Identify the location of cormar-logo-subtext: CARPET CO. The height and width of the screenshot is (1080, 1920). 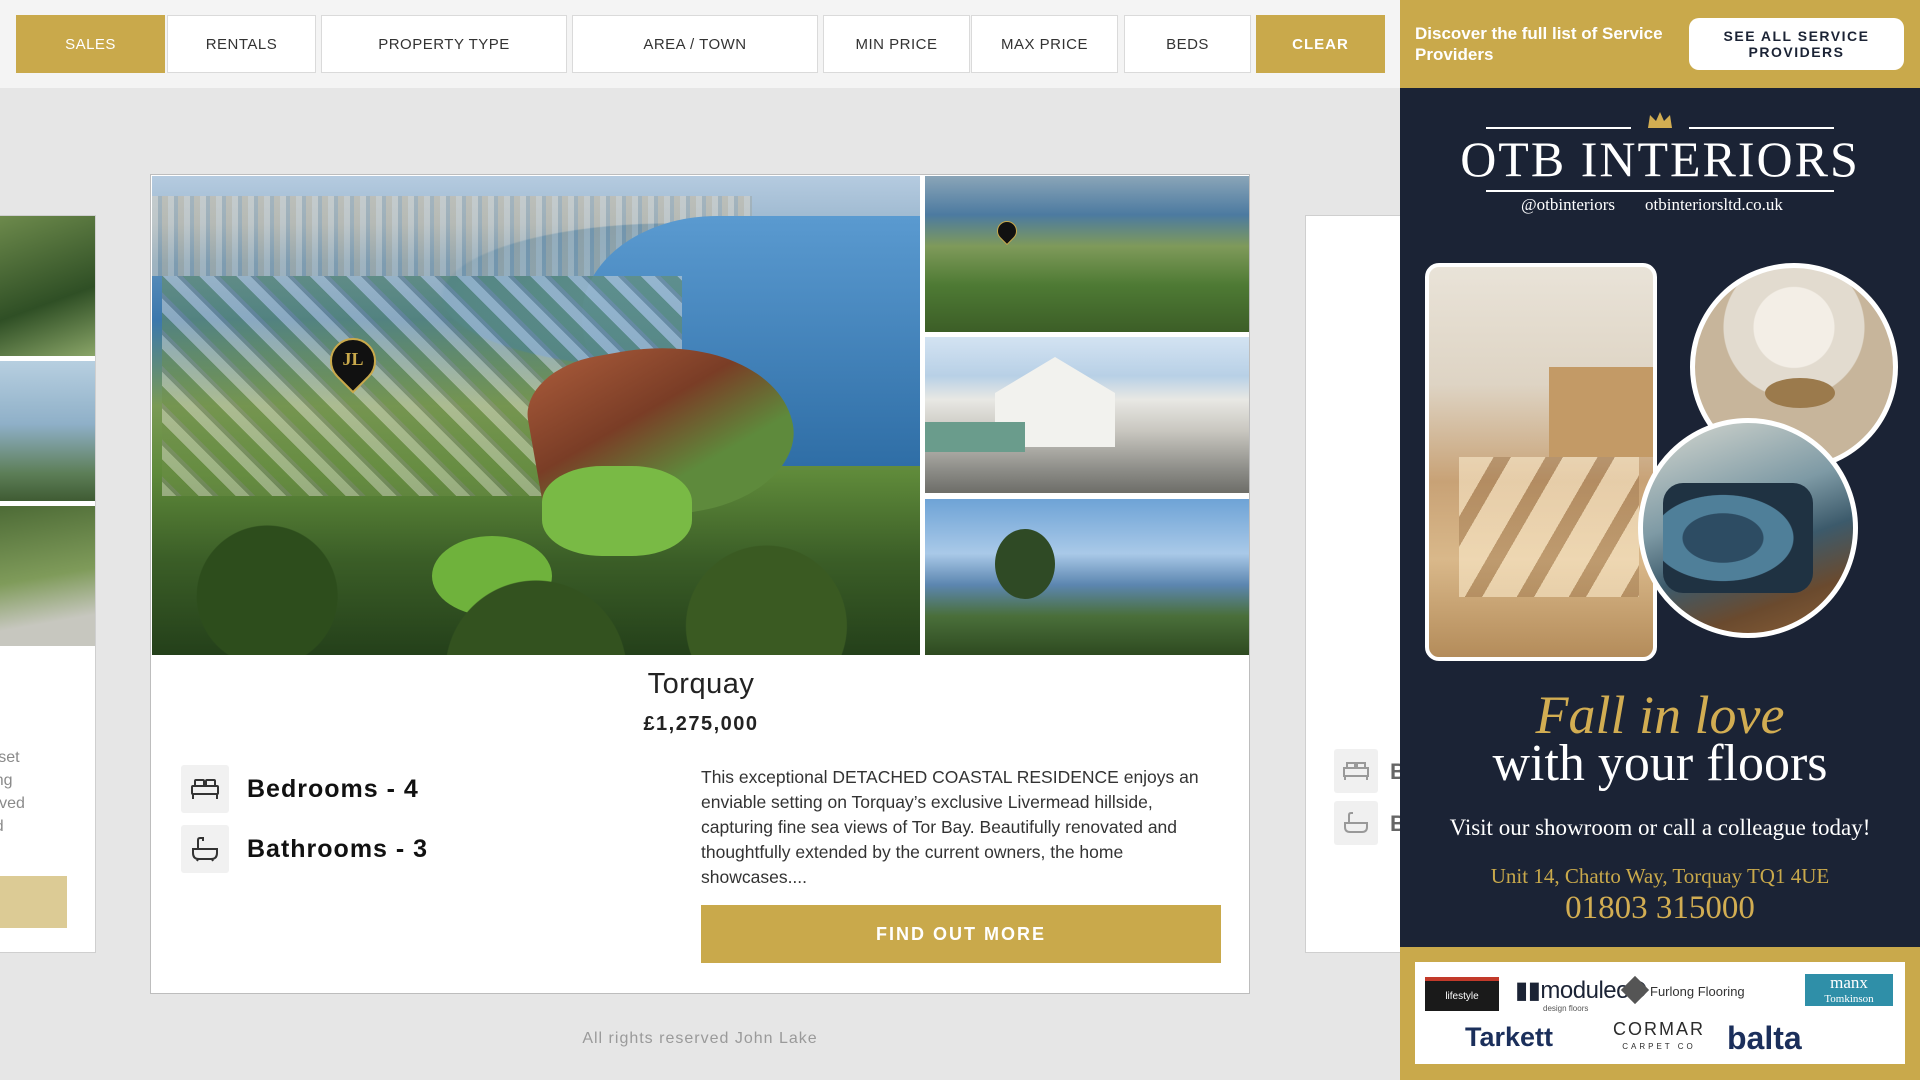
(1659, 1046).